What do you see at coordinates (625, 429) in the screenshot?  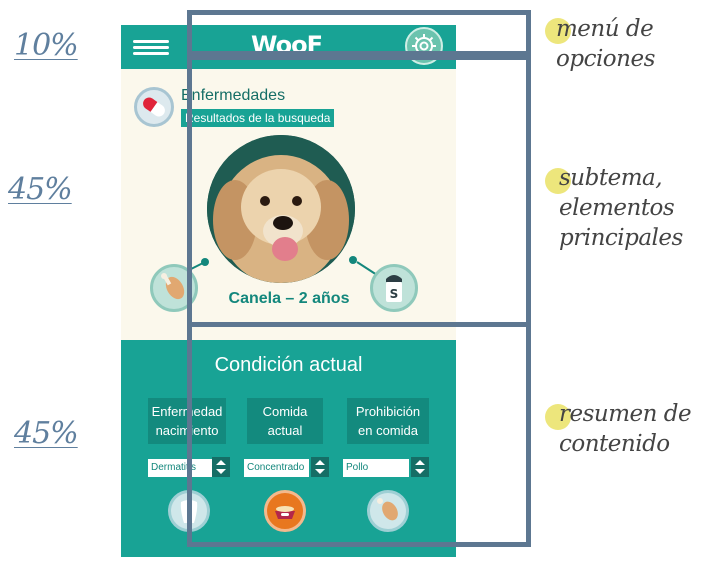 I see `annotation-summary: resumen de contenido` at bounding box center [625, 429].